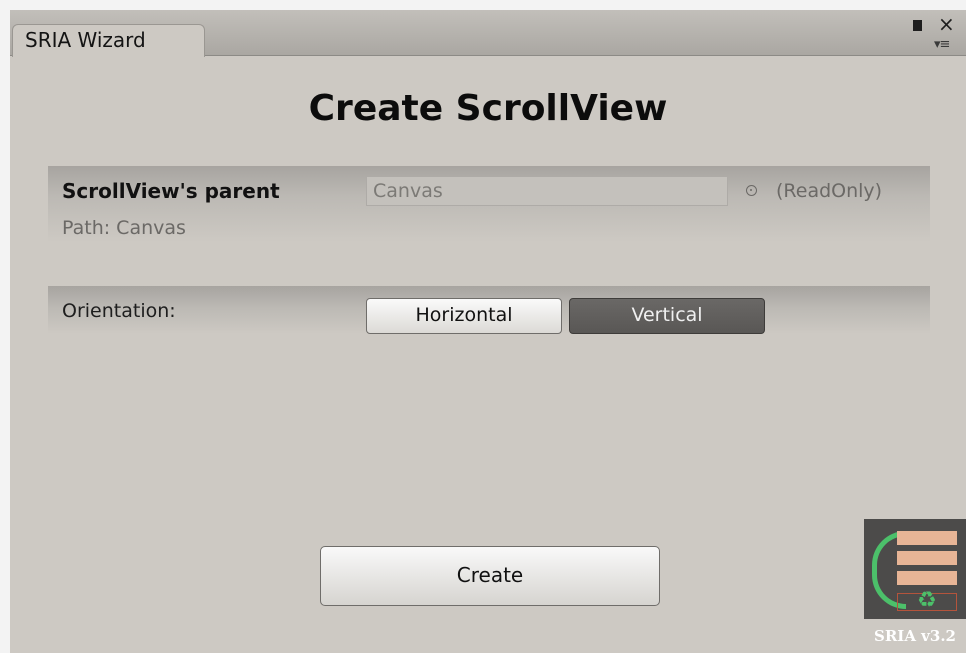 This screenshot has height=653, width=966. Describe the element at coordinates (547, 191) in the screenshot. I see `parent-object-field: Canvas` at that location.